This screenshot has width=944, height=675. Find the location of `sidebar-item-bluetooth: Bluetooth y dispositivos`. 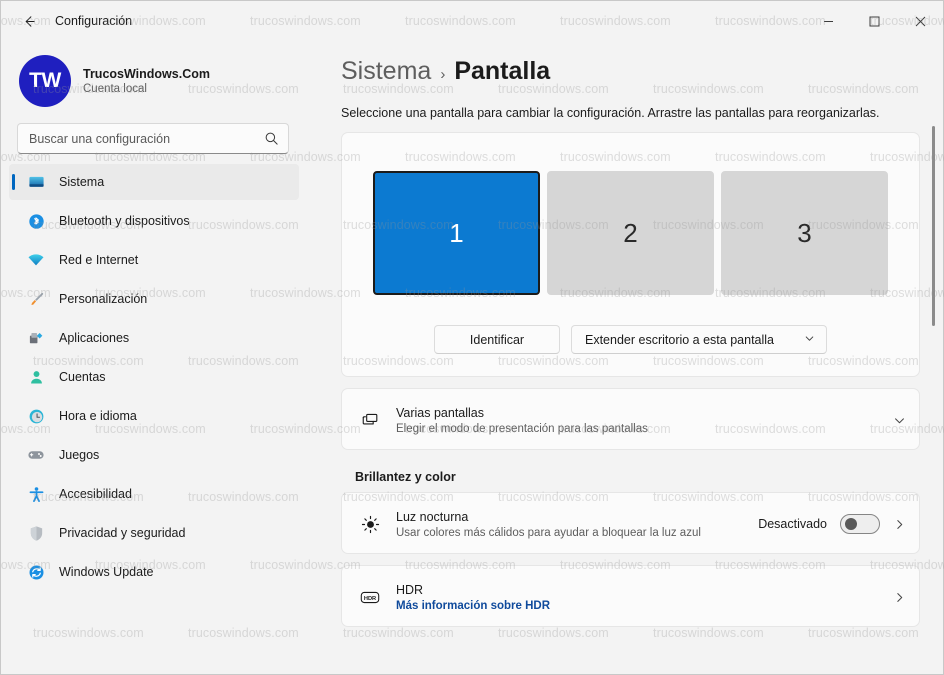

sidebar-item-bluetooth: Bluetooth y dispositivos is located at coordinates (154, 221).